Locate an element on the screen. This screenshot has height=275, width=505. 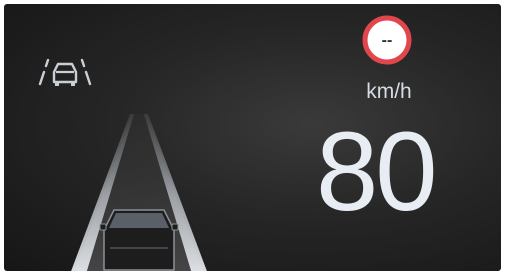
lane-following-assist-icon is located at coordinates (65, 73).